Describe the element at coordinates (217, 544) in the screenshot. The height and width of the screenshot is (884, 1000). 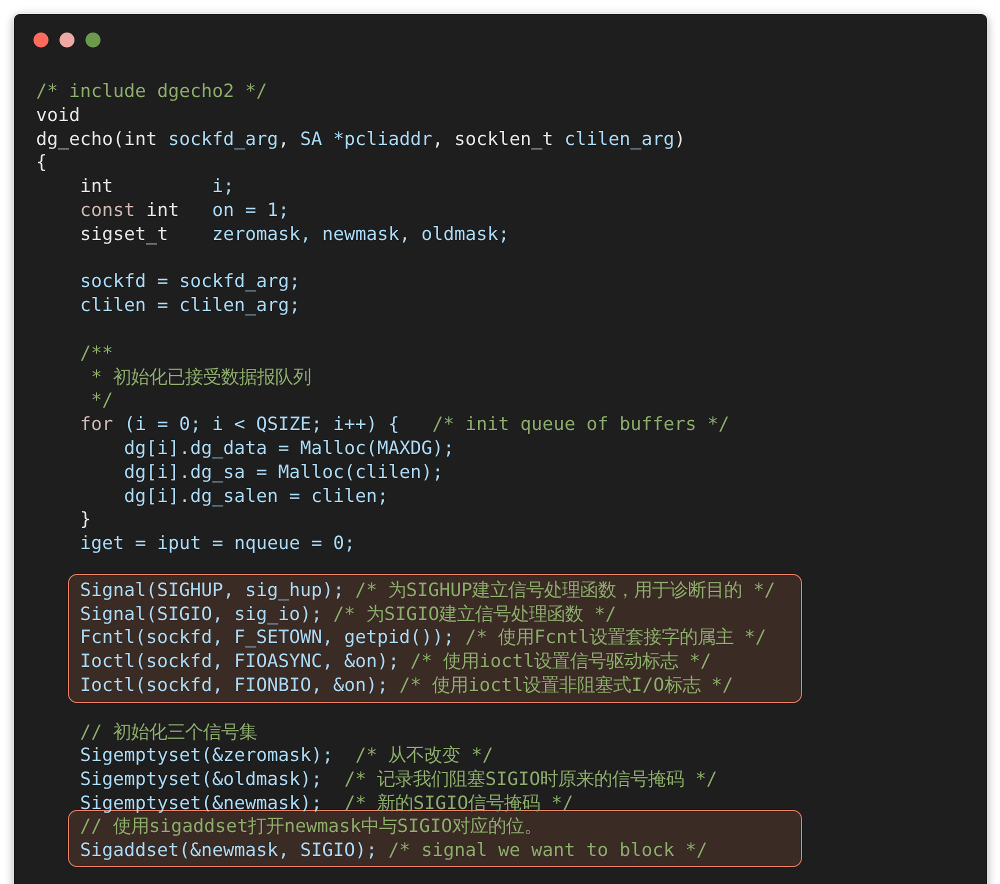
I see `code-line: iget = iput = nqueue = 0;` at that location.